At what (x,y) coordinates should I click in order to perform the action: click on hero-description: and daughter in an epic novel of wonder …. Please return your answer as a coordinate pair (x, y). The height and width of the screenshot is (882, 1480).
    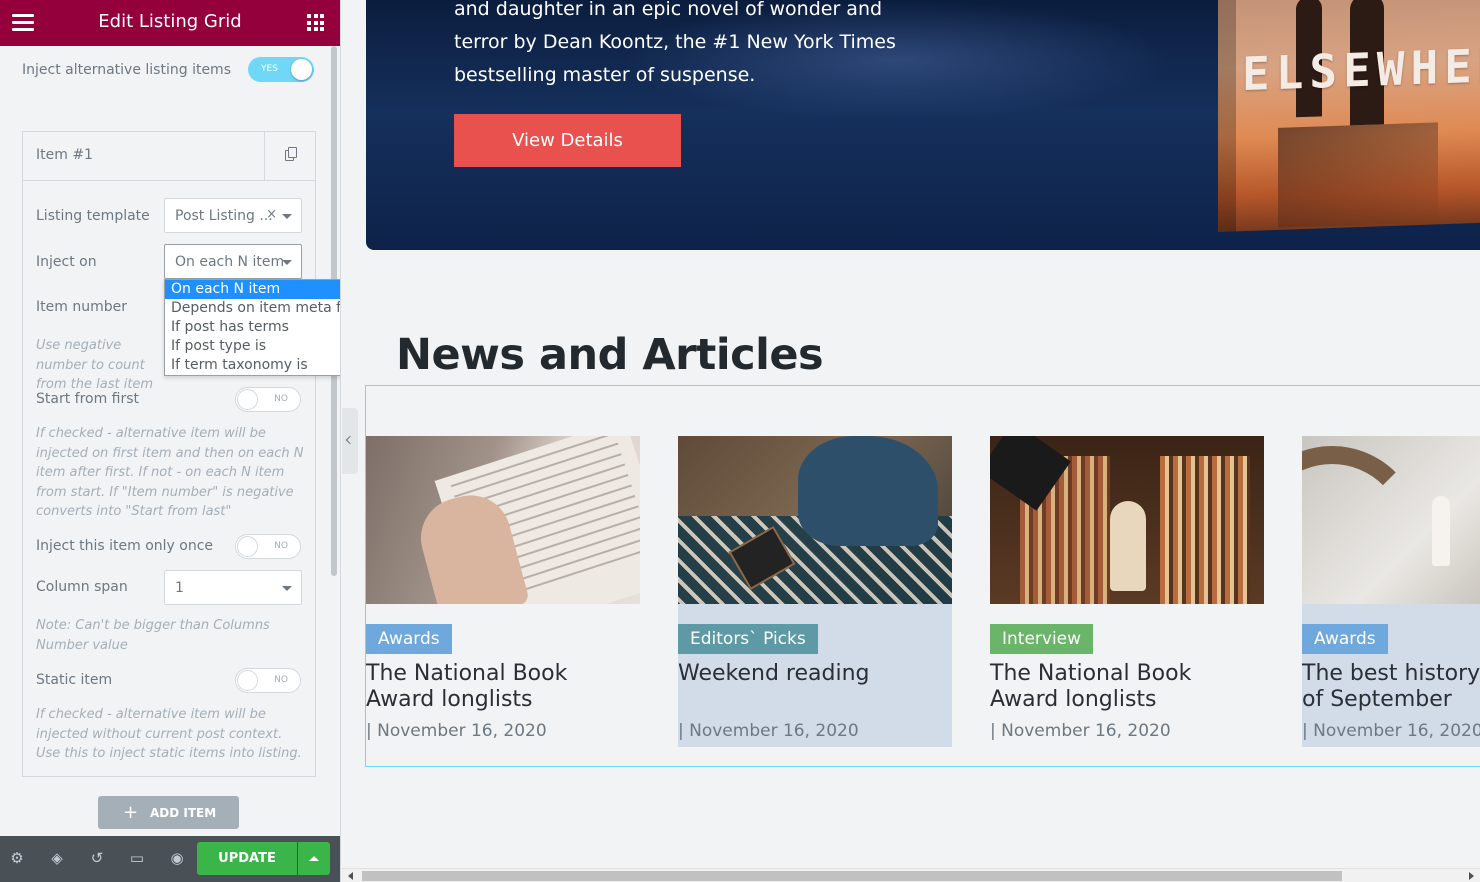
    Looking at the image, I should click on (689, 46).